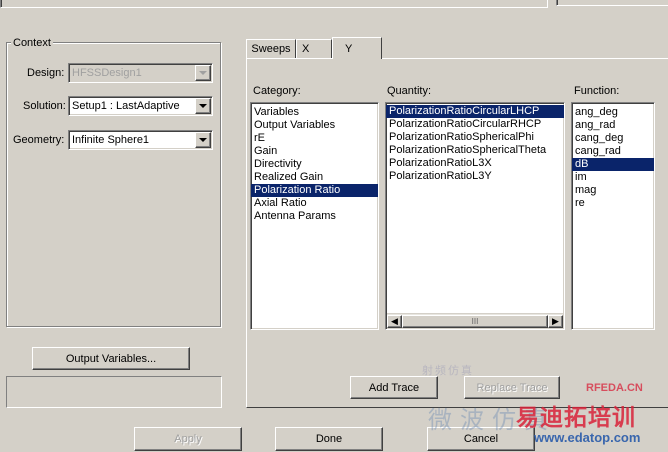  What do you see at coordinates (126, 106) in the screenshot?
I see `solution-value: Setup1 : LastAdaptive` at bounding box center [126, 106].